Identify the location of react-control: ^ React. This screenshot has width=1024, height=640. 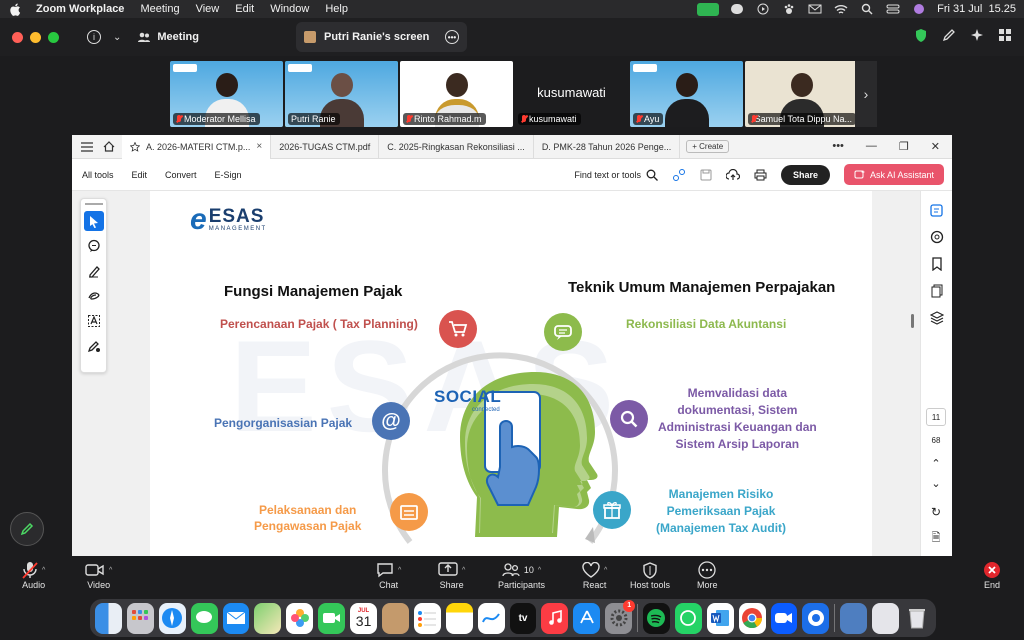
(594, 575).